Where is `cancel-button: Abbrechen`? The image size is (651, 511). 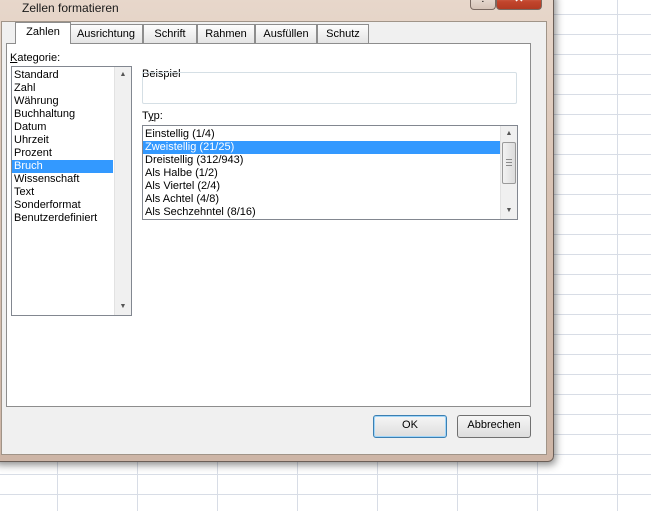
cancel-button: Abbrechen is located at coordinates (494, 426).